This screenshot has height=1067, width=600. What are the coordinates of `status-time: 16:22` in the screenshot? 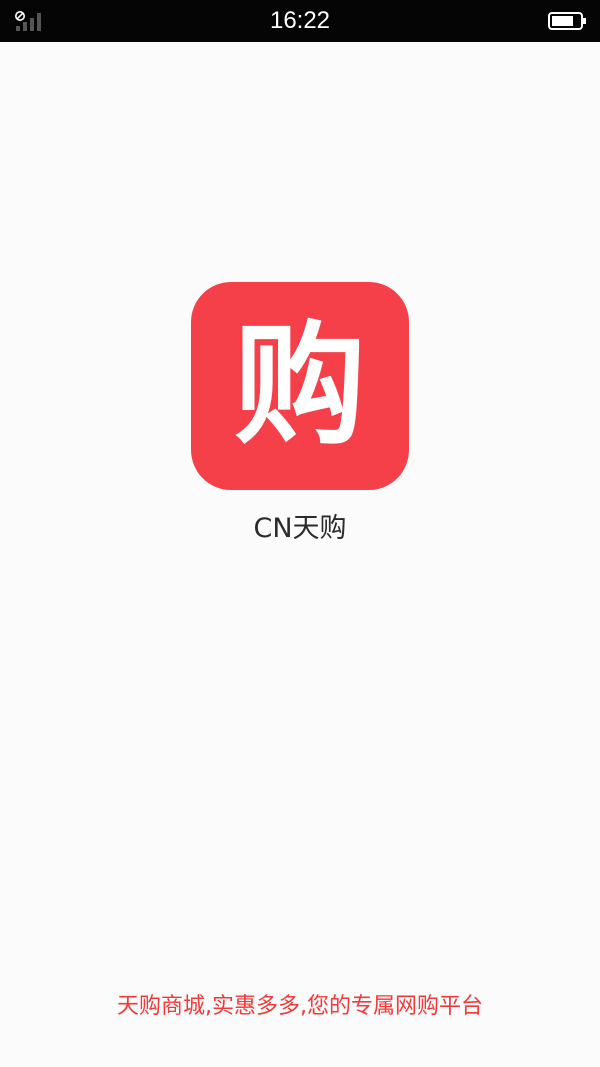 It's located at (300, 20).